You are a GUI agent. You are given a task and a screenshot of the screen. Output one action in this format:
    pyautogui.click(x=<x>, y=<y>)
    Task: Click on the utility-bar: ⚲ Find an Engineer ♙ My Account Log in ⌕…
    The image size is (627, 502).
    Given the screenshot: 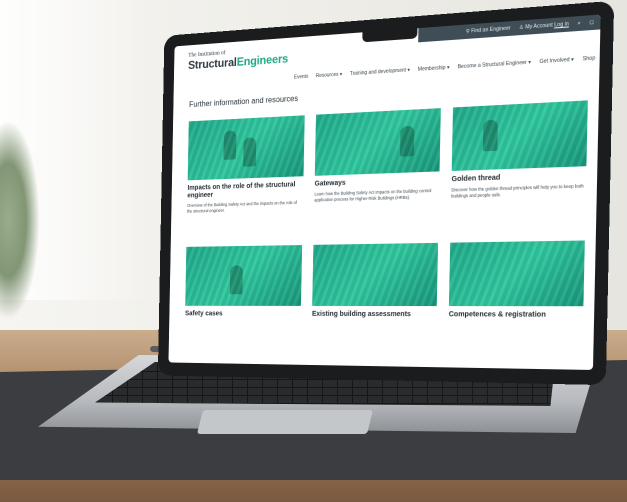 What is the action you would take?
    pyautogui.click(x=509, y=28)
    